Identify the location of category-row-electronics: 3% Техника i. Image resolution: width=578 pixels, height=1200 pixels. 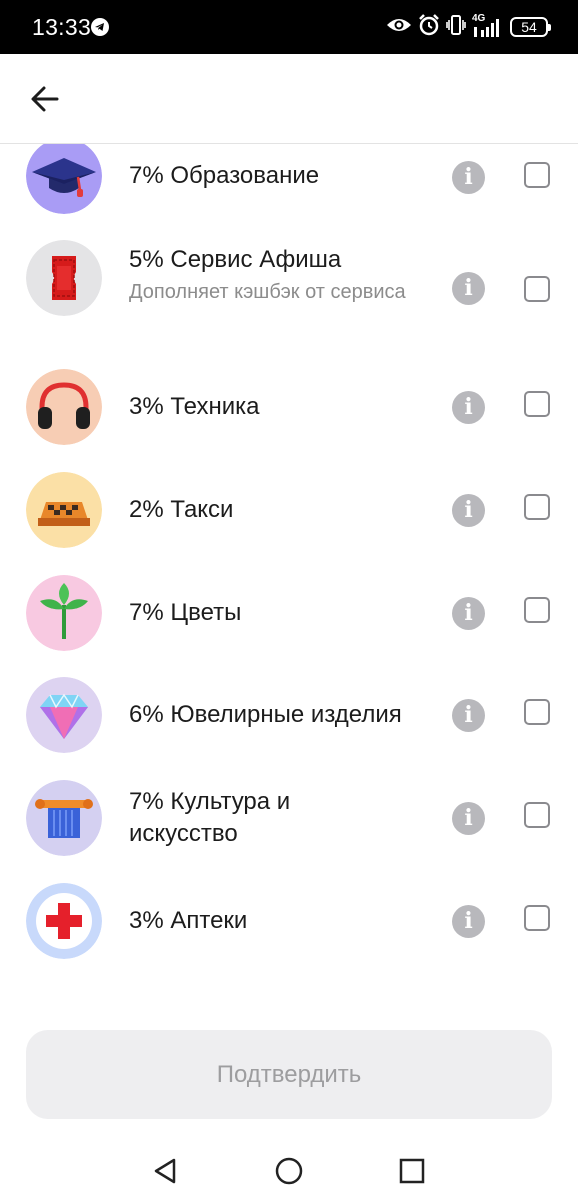
(289, 412).